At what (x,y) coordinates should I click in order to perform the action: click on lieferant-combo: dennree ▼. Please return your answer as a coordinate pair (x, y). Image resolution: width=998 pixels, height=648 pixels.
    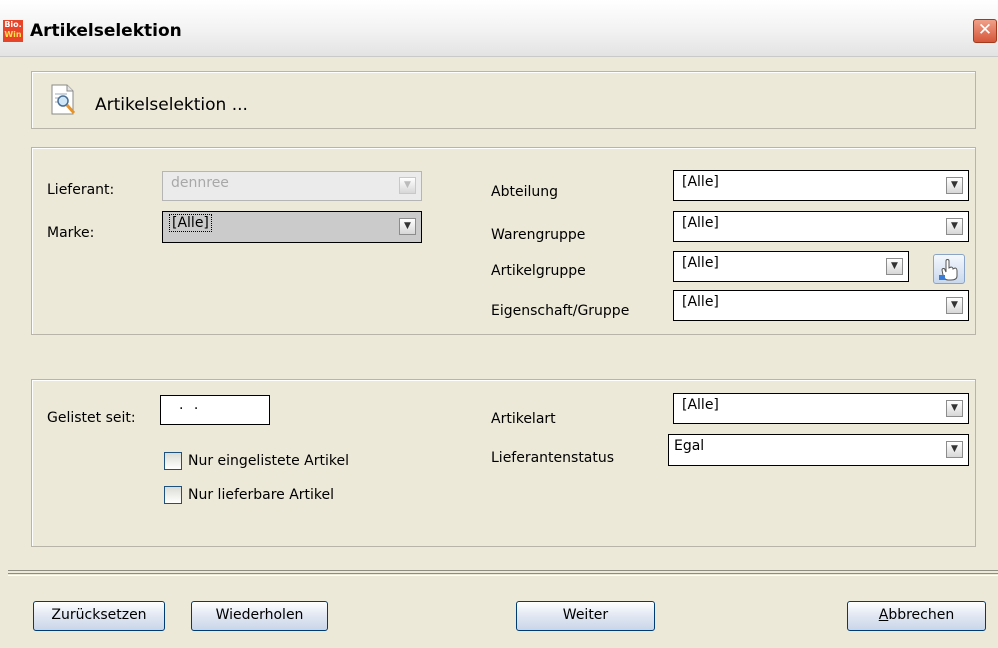
    Looking at the image, I should click on (292, 186).